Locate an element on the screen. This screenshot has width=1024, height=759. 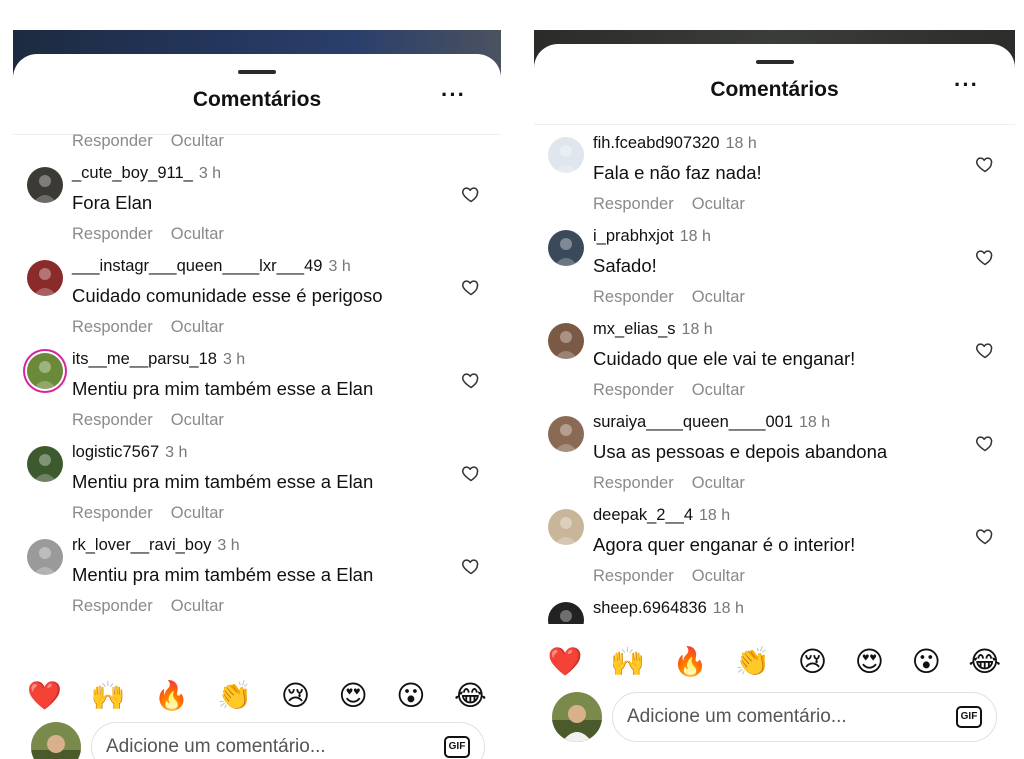
comment-username: fih.fceabd907320 18 h is located at coordinates (675, 143).